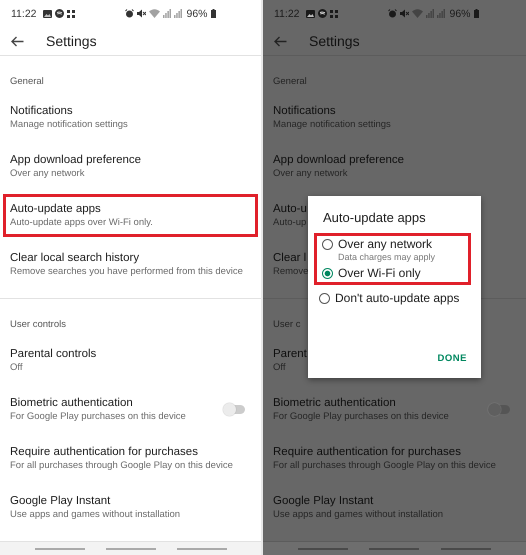  I want to click on option-row: Over any network Data charges may apply, so click(392, 249).